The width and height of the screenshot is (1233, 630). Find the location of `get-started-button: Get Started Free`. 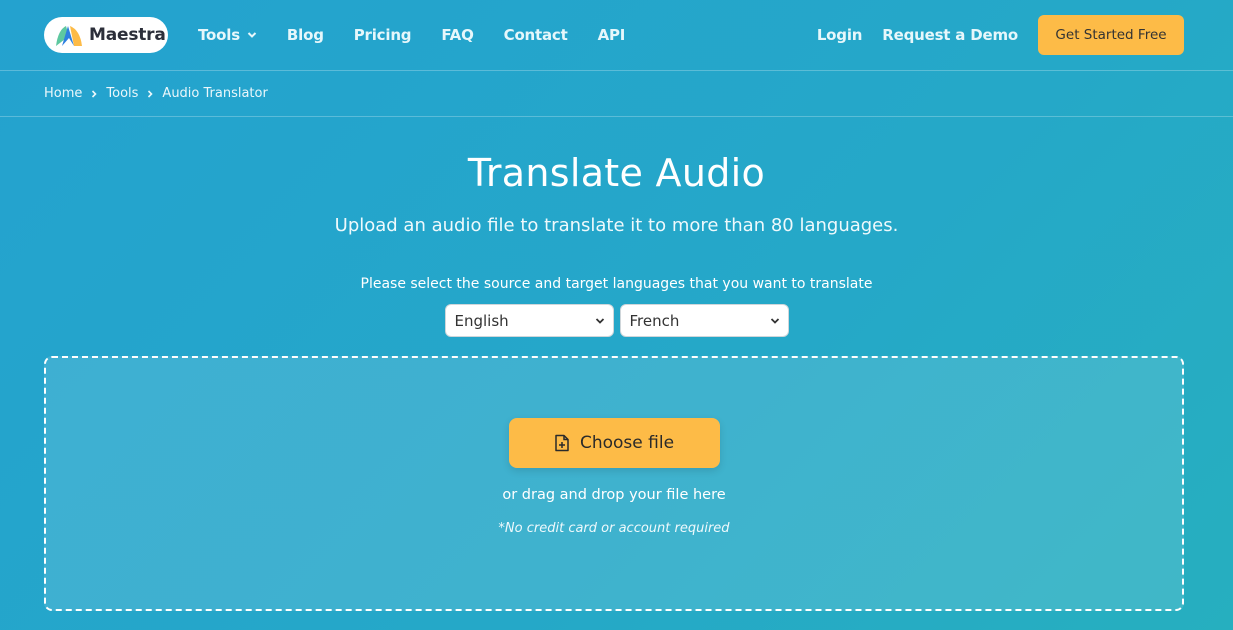

get-started-button: Get Started Free is located at coordinates (1111, 35).